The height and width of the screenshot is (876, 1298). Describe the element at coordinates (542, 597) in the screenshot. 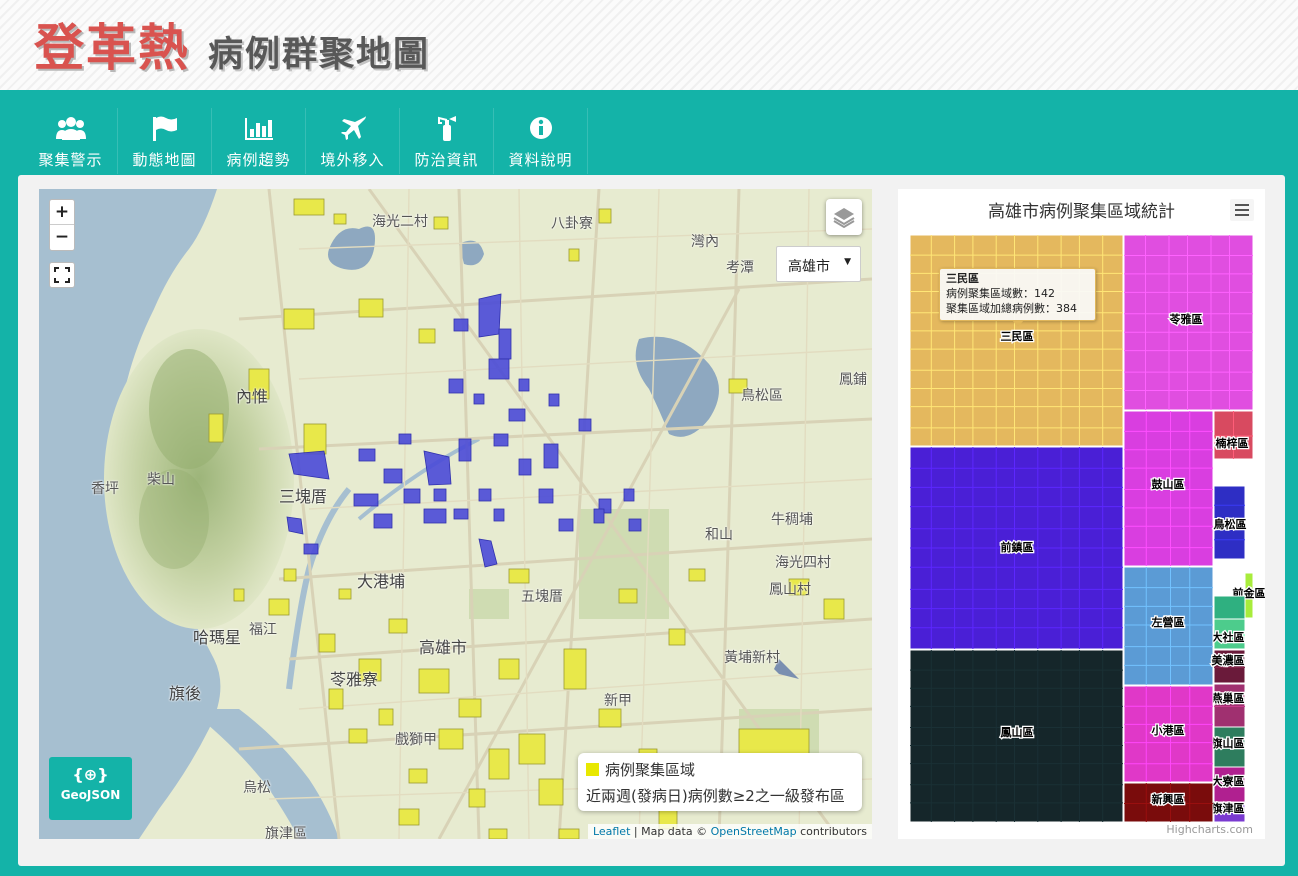

I see `place-label: 五塊厝` at that location.